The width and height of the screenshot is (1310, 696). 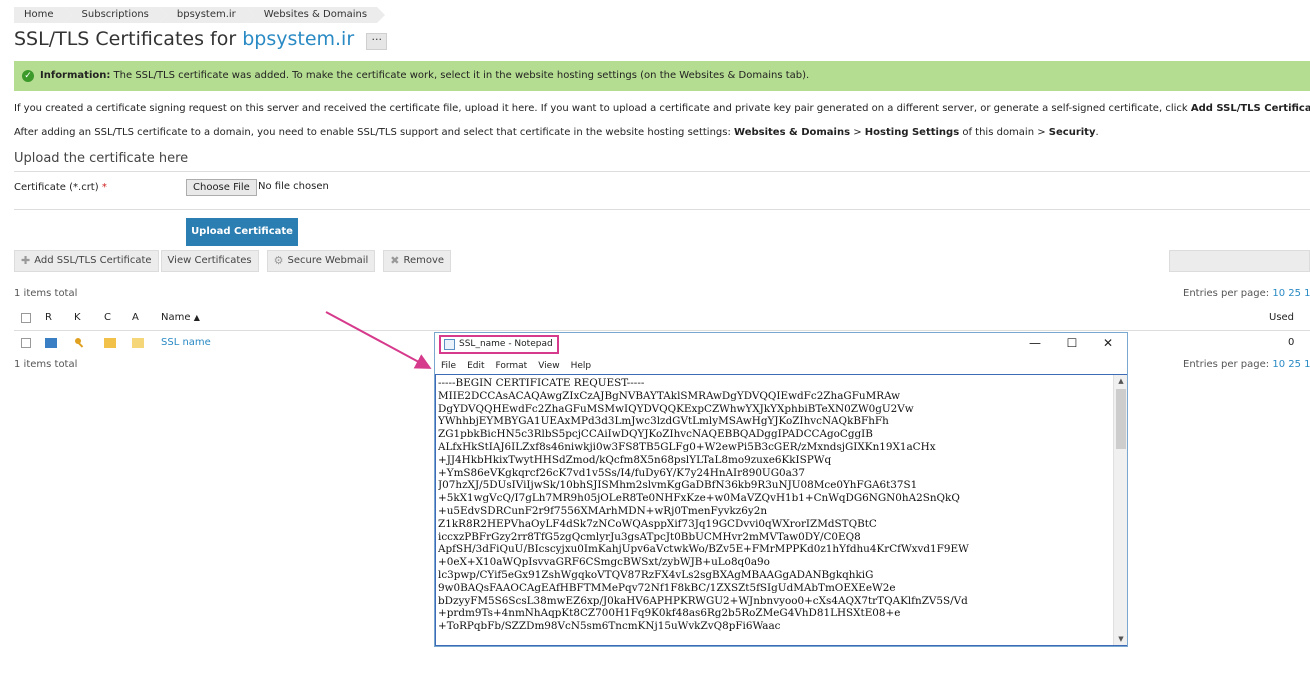 What do you see at coordinates (1004, 132) in the screenshot?
I see `ssl-help-mid: of this domain >` at bounding box center [1004, 132].